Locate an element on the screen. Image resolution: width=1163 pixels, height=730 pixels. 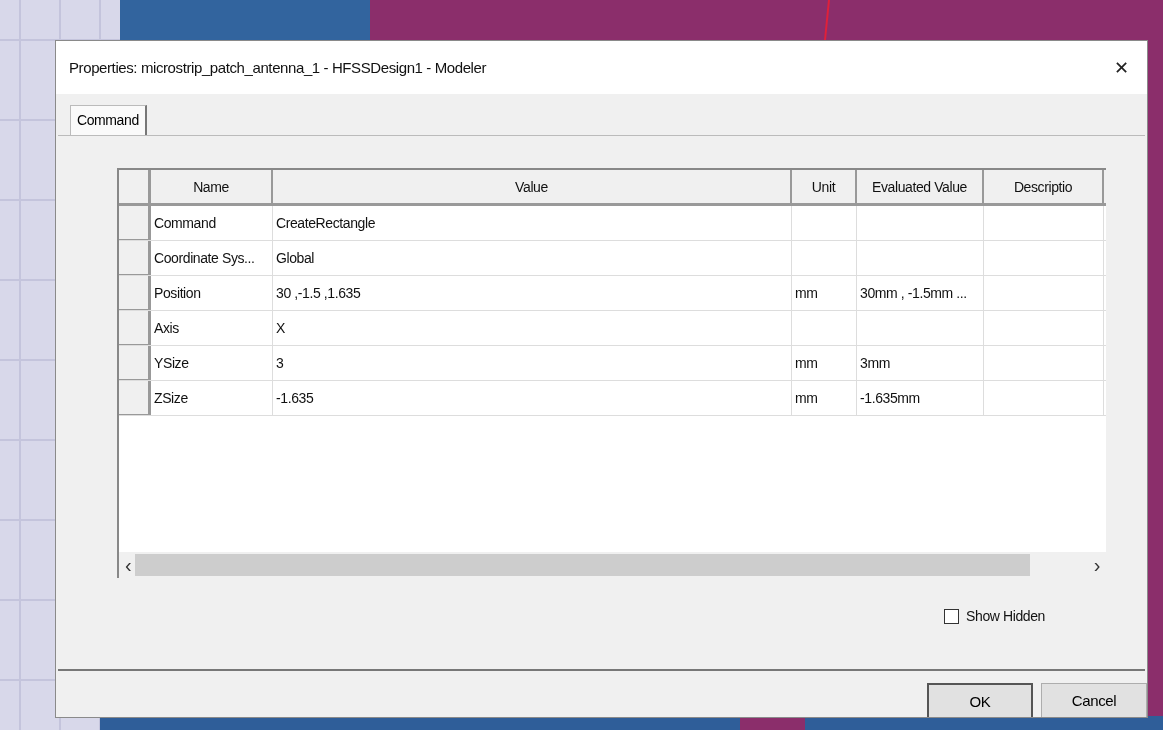
column-header: Evaluated Value is located at coordinates (920, 186).